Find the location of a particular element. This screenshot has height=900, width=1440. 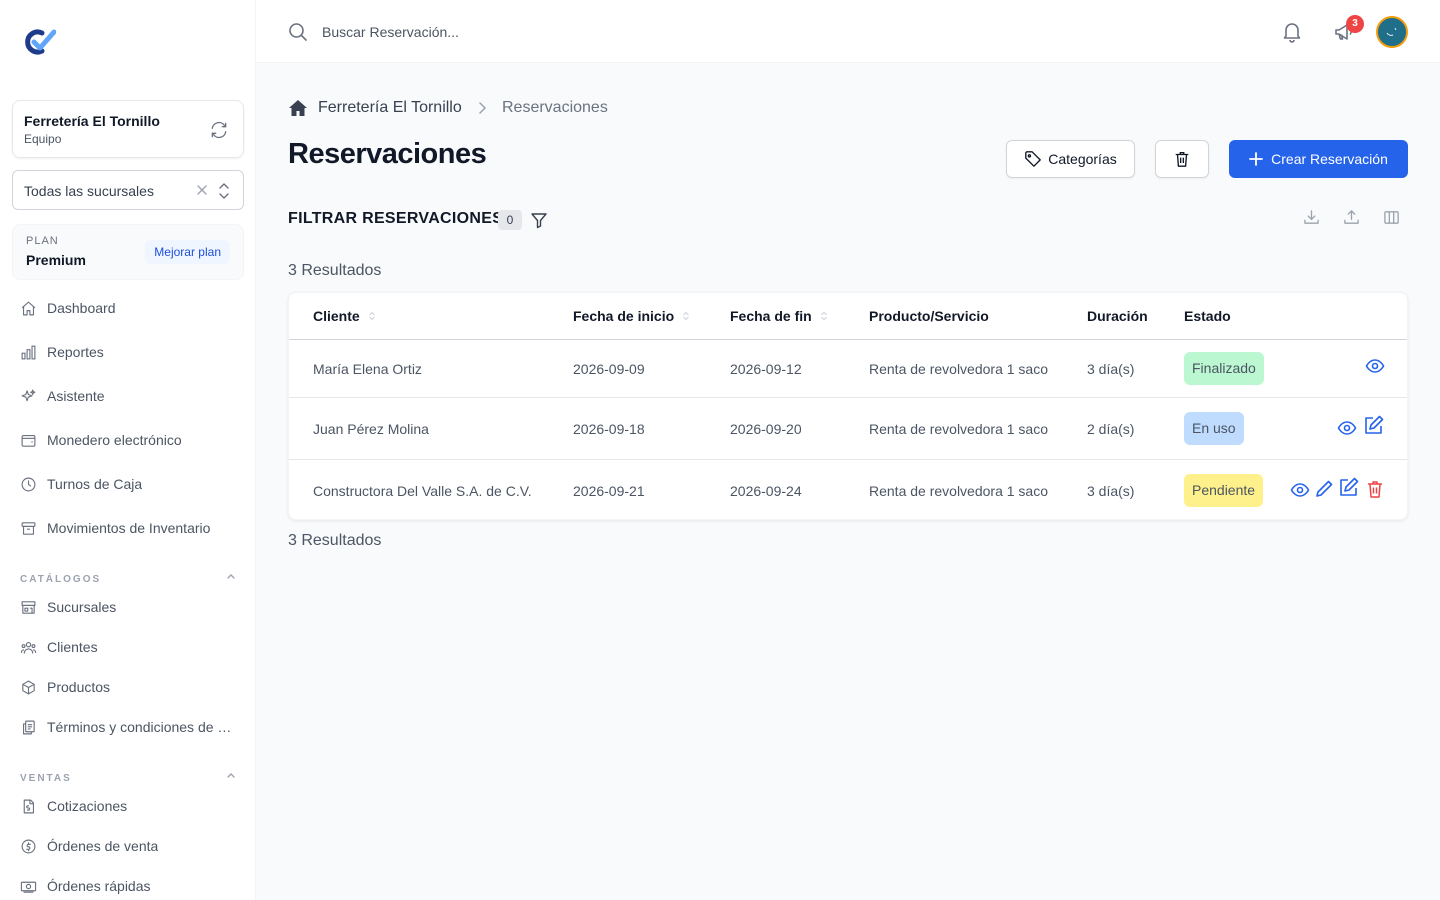

nav-item-clientes: Clientes is located at coordinates (130, 647).